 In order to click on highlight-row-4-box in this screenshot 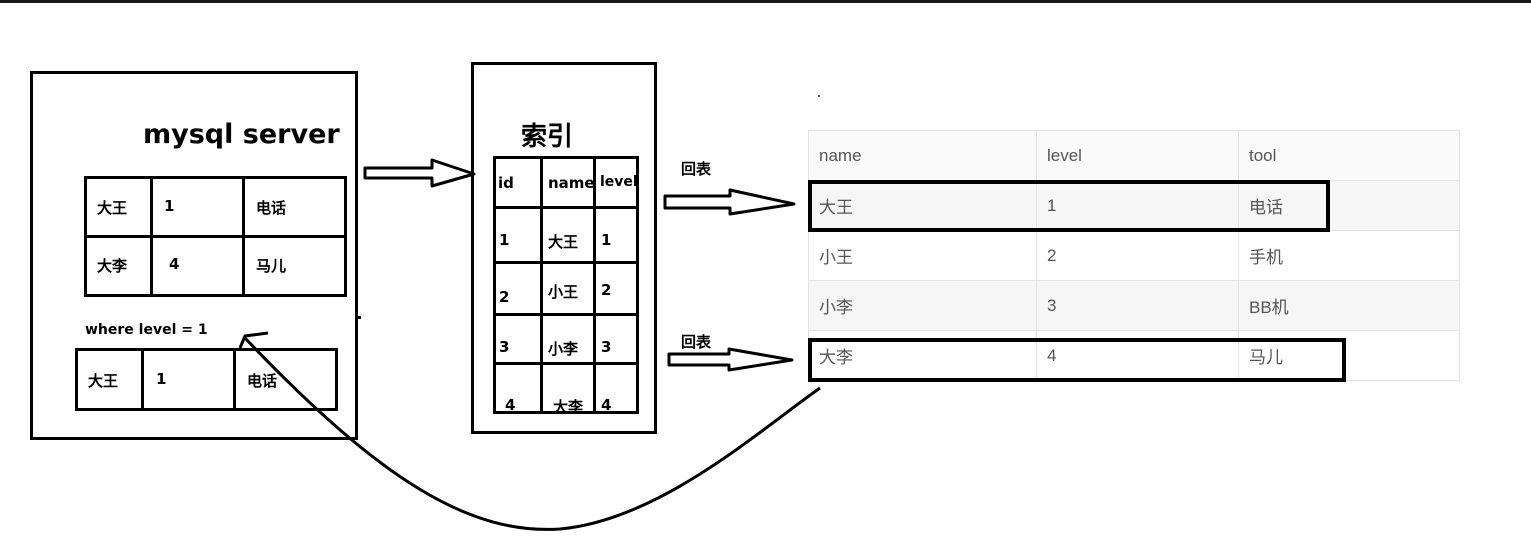, I will do `click(1077, 360)`.